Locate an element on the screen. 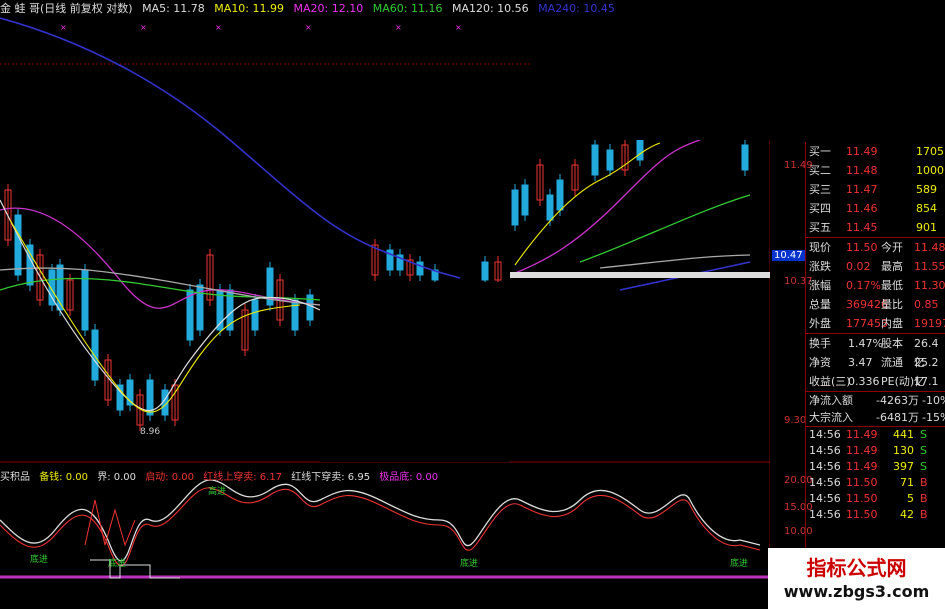 The width and height of the screenshot is (945, 609). ma10-line is located at coordinates (587, 204).